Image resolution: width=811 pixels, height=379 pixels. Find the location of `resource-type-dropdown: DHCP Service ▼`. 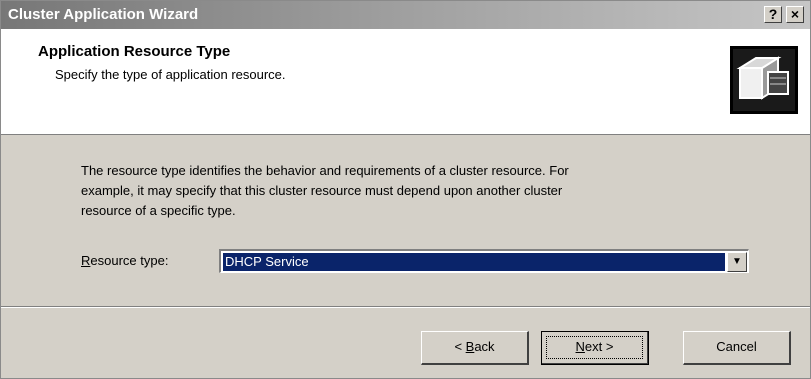

resource-type-dropdown: DHCP Service ▼ is located at coordinates (484, 261).